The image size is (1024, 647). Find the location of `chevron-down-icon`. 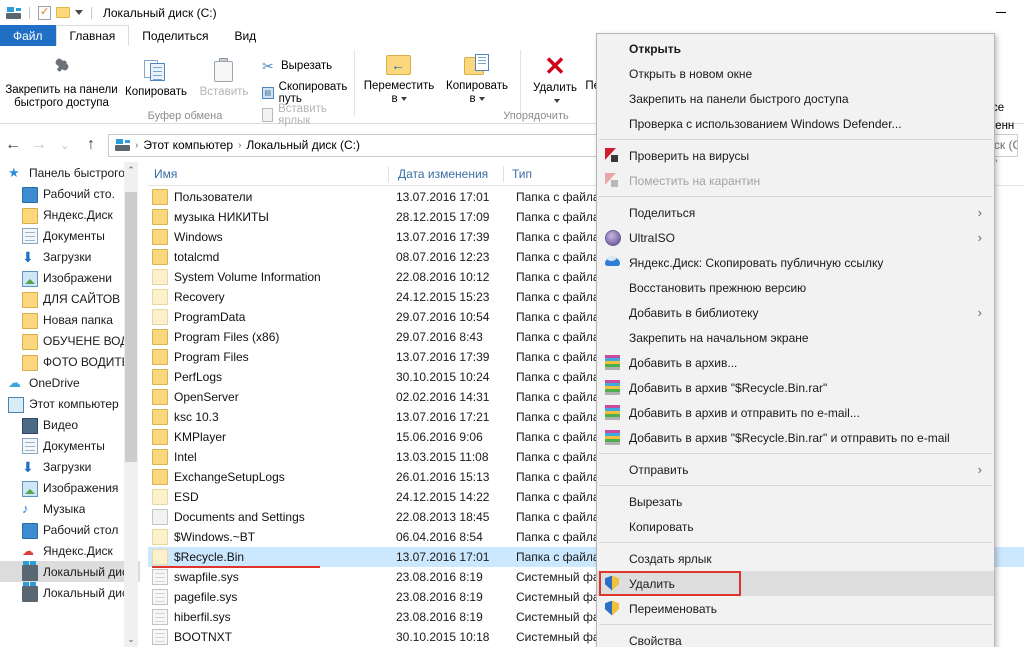

chevron-down-icon is located at coordinates (403, 98).